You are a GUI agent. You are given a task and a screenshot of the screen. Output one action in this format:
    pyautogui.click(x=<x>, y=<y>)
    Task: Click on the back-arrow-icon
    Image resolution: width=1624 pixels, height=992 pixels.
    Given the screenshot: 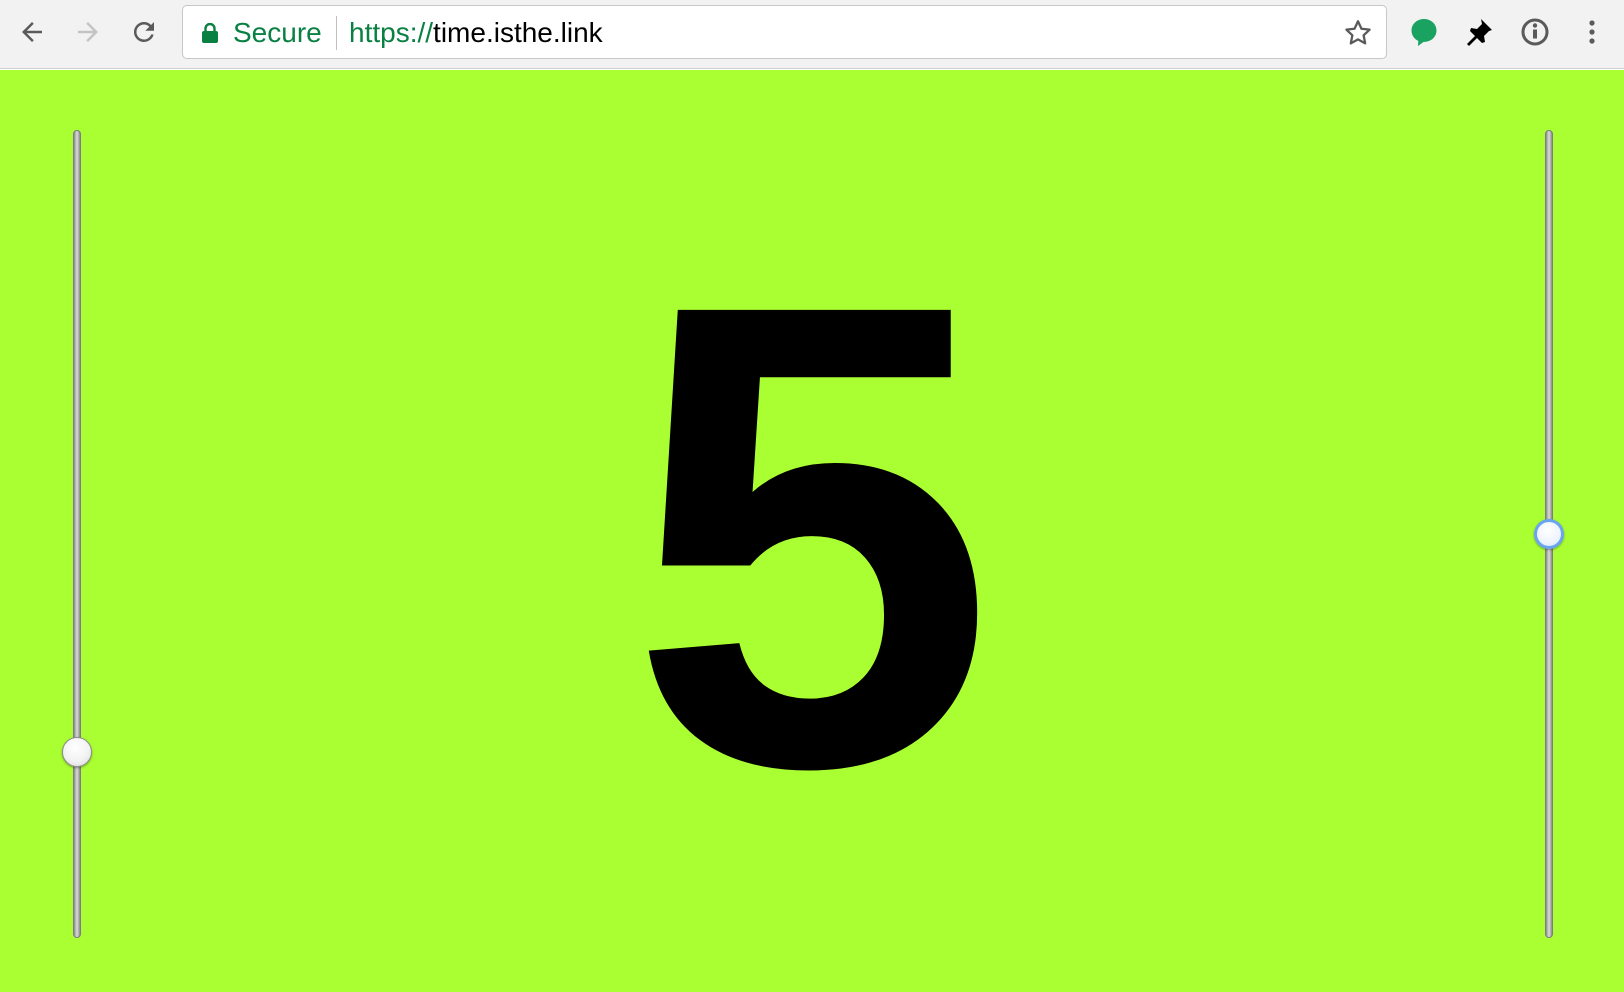 What is the action you would take?
    pyautogui.click(x=32, y=32)
    